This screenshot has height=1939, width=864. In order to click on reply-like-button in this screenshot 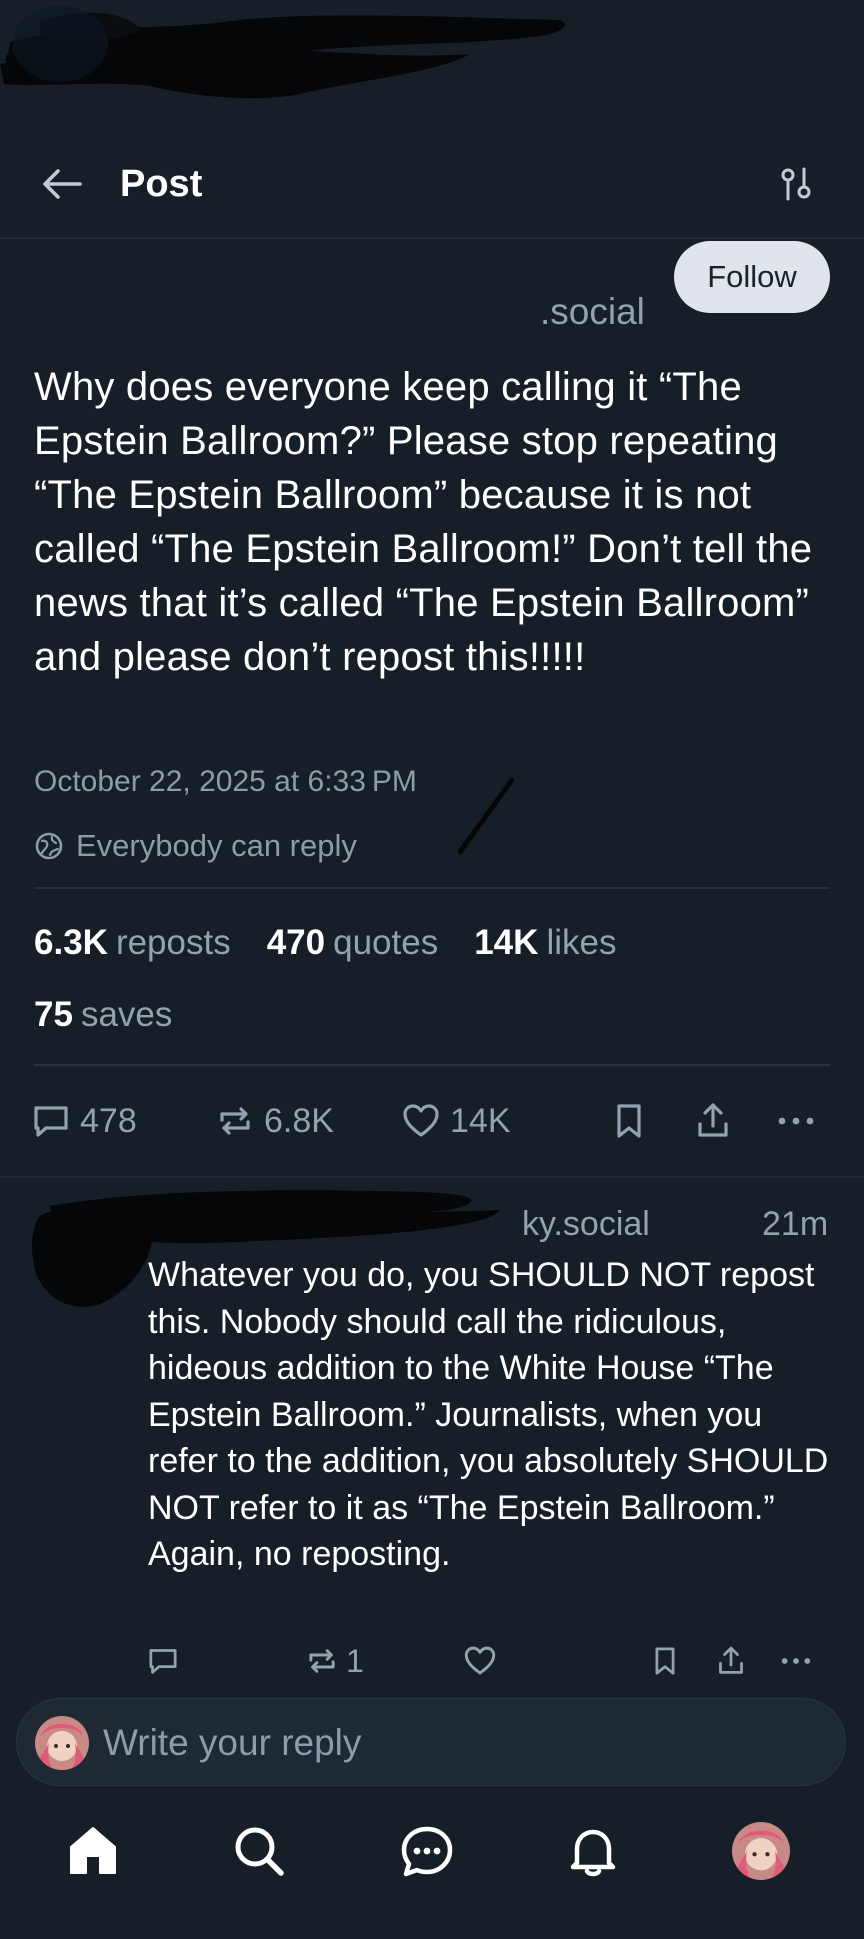, I will do `click(480, 1661)`.